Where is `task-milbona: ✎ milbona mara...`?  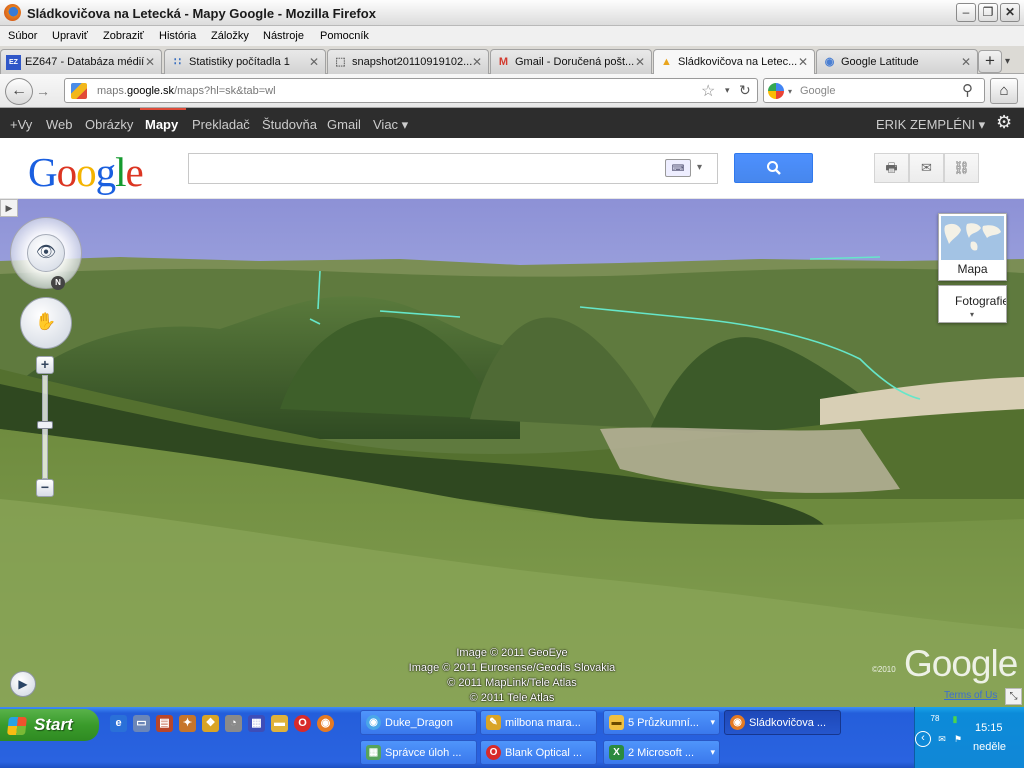 task-milbona: ✎ milbona mara... is located at coordinates (538, 722).